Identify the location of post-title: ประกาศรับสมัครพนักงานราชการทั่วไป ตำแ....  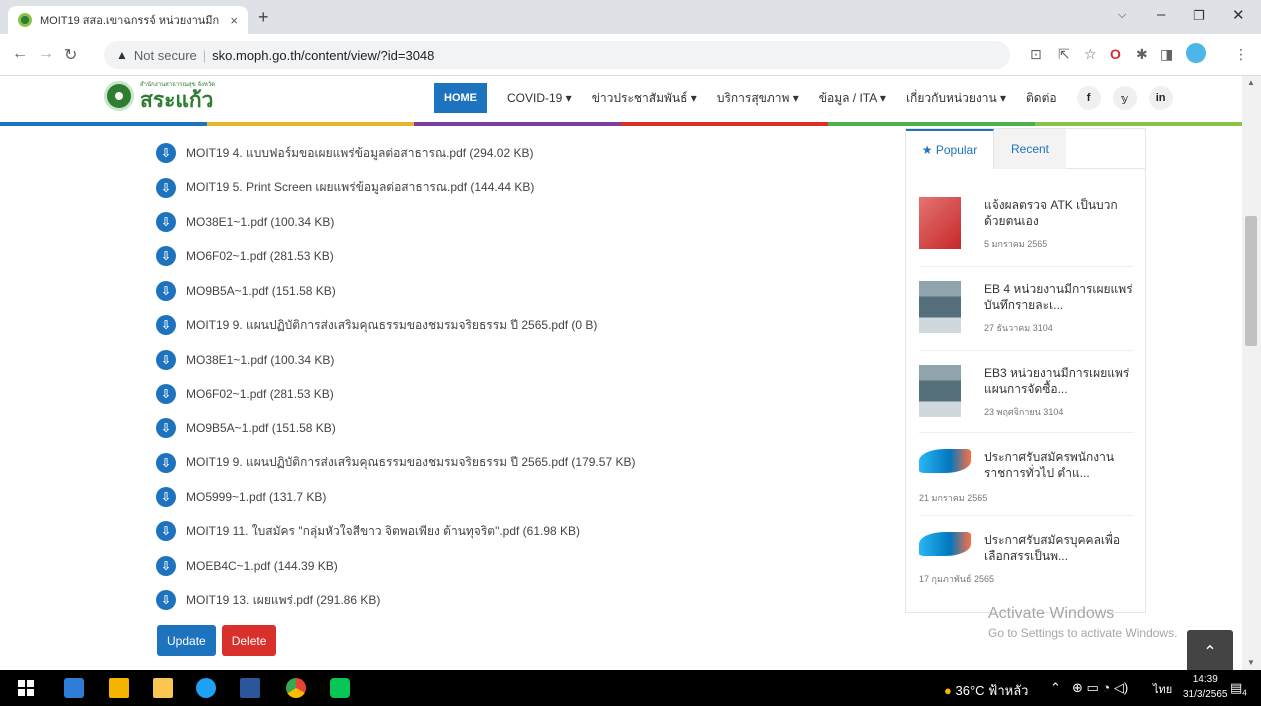
(1059, 465).